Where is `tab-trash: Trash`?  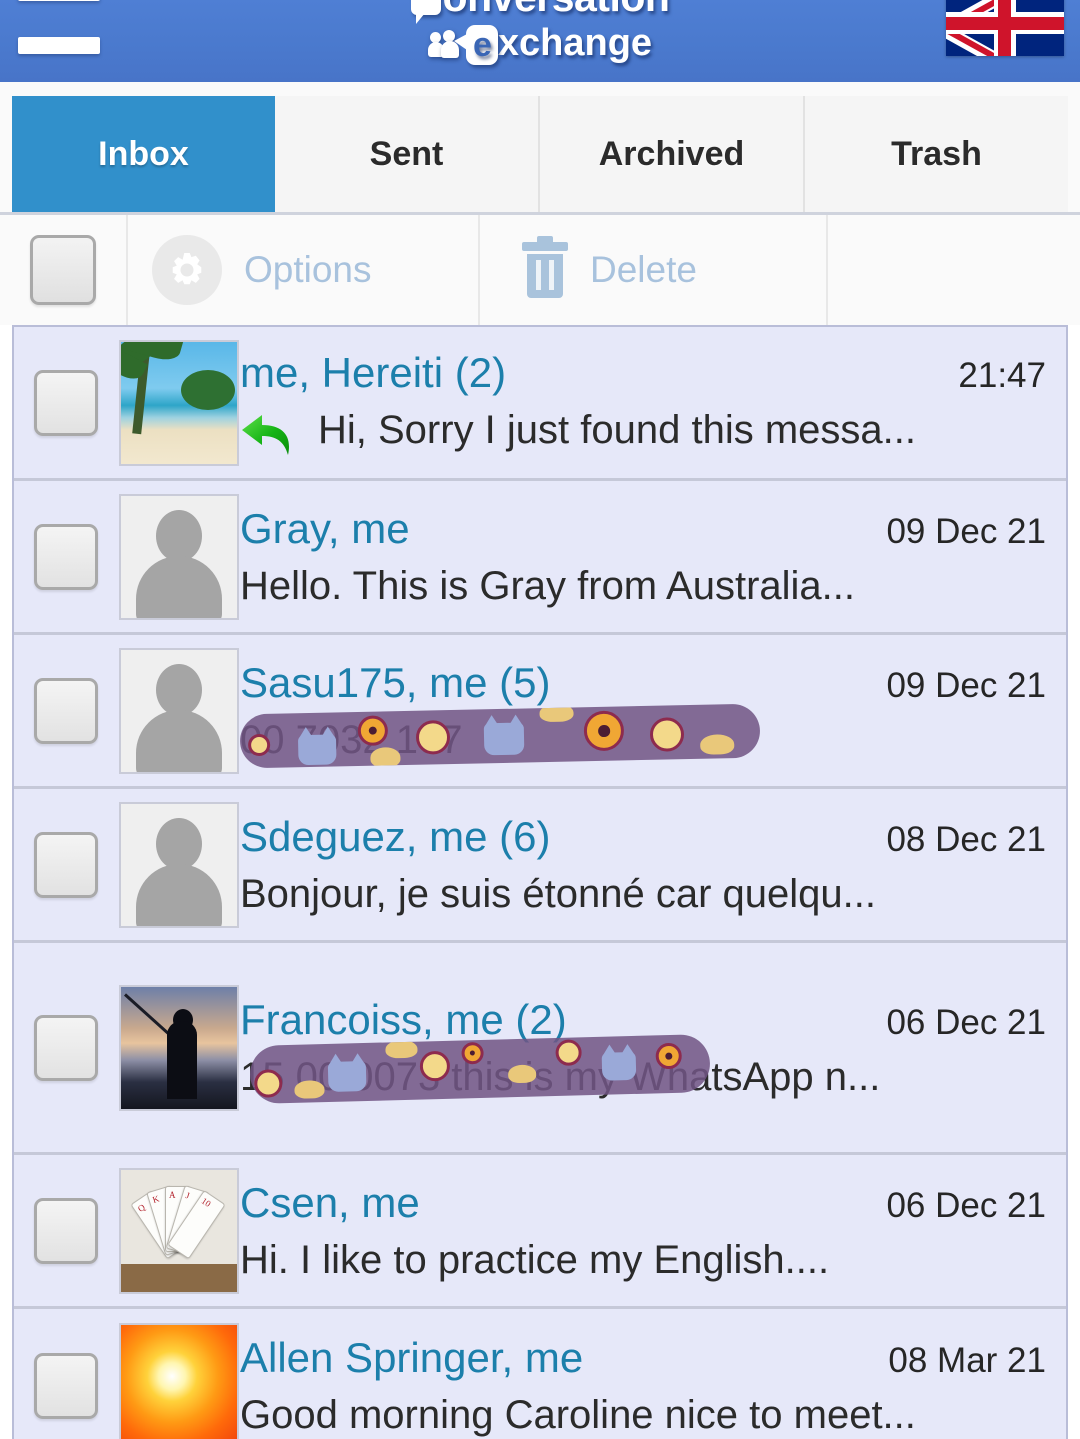
tab-trash: Trash is located at coordinates (936, 154).